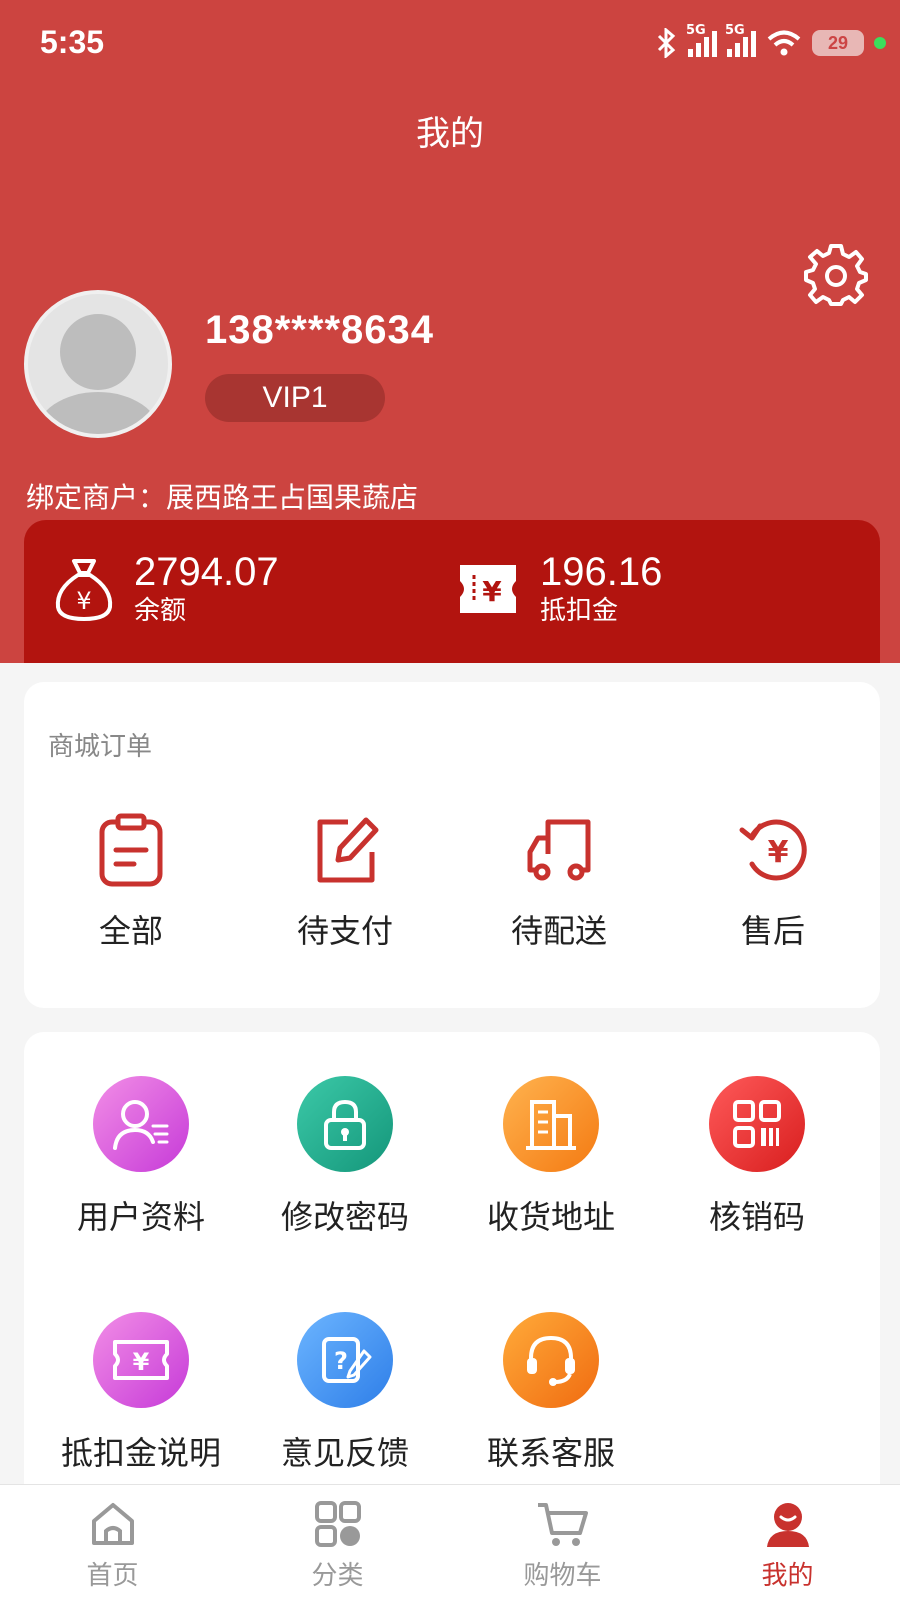 The height and width of the screenshot is (1600, 900). Describe the element at coordinates (551, 1125) in the screenshot. I see `building-icon` at that location.